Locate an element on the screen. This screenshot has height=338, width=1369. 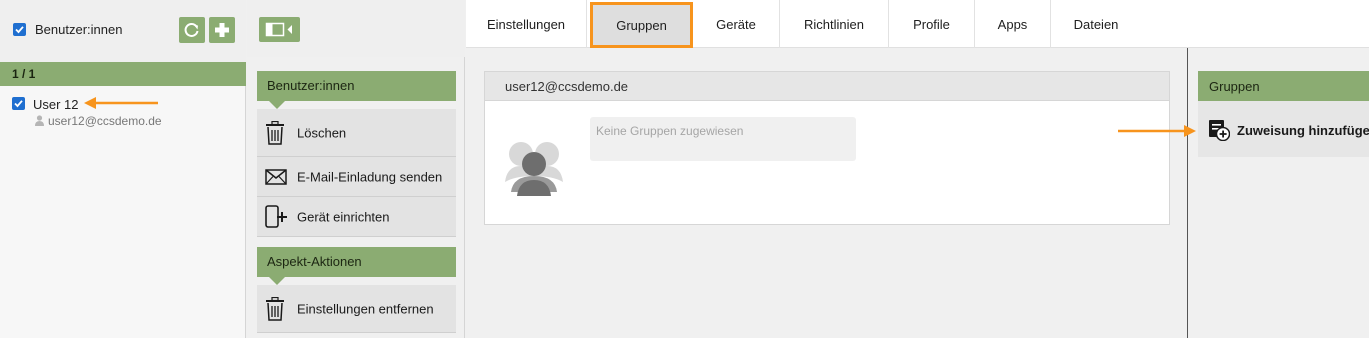
setup-device-label: Gerät einrichten is located at coordinates (343, 216).